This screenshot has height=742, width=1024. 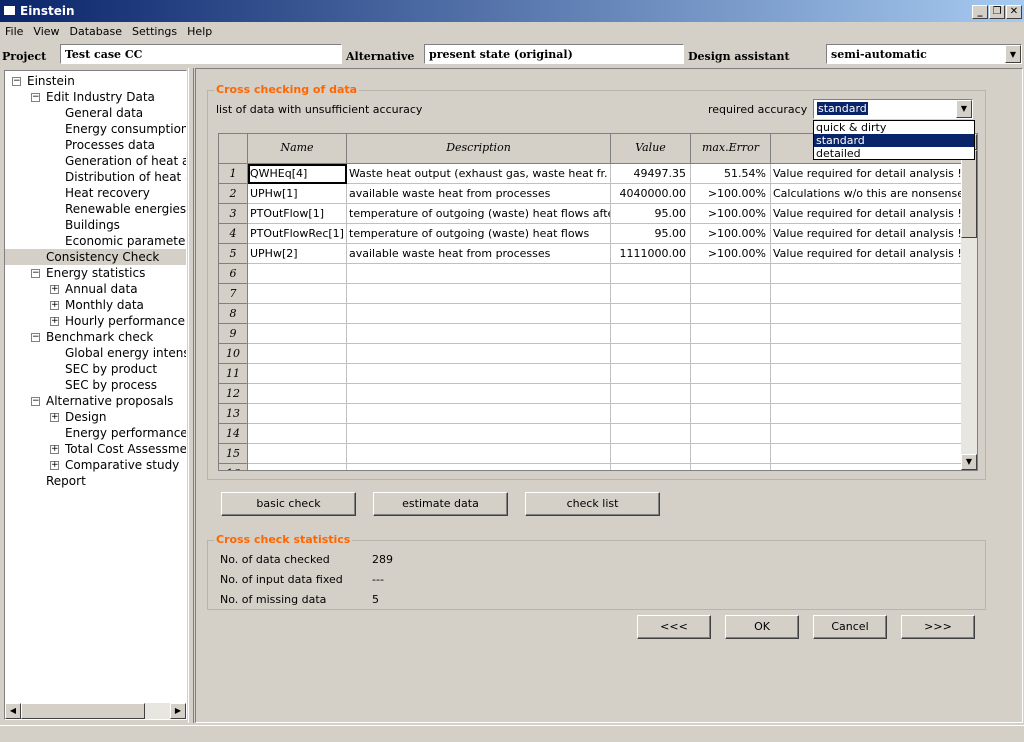 What do you see at coordinates (592, 504) in the screenshot?
I see `check-list-button: check list` at bounding box center [592, 504].